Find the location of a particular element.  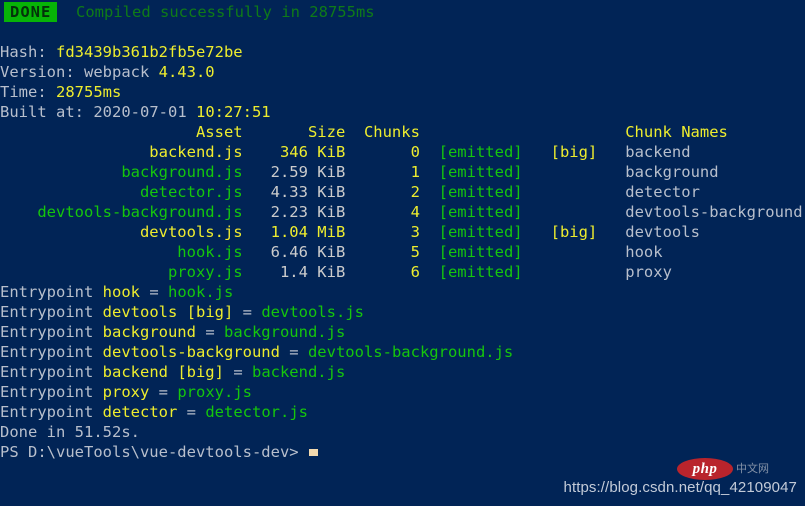

asset-name: backend.js is located at coordinates (121, 152).